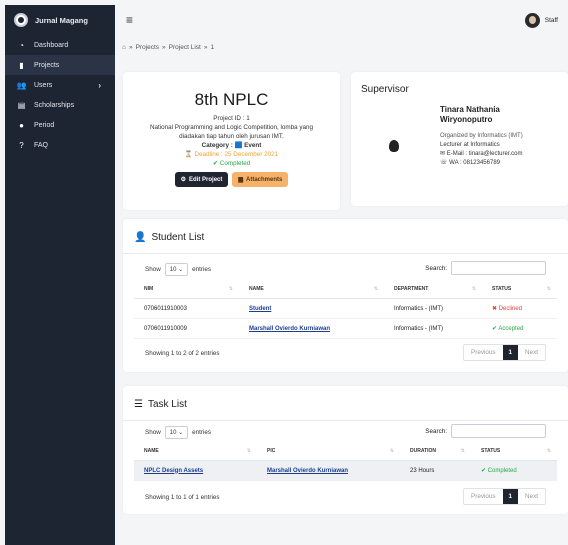 The height and width of the screenshot is (545, 568). What do you see at coordinates (140, 237) in the screenshot?
I see `user-icon: 👤` at bounding box center [140, 237].